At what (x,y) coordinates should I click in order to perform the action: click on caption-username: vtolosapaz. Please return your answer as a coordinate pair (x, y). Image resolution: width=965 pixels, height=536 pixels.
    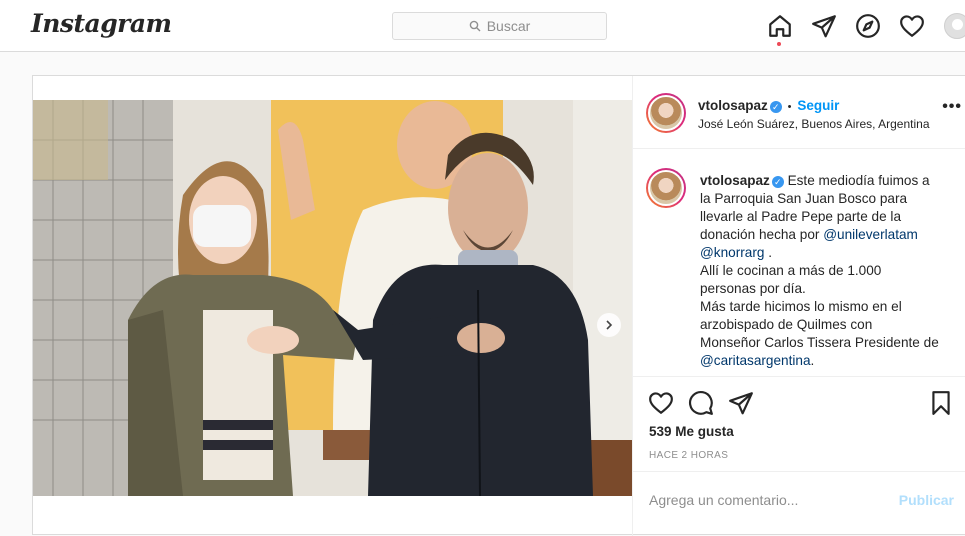
    Looking at the image, I should click on (735, 180).